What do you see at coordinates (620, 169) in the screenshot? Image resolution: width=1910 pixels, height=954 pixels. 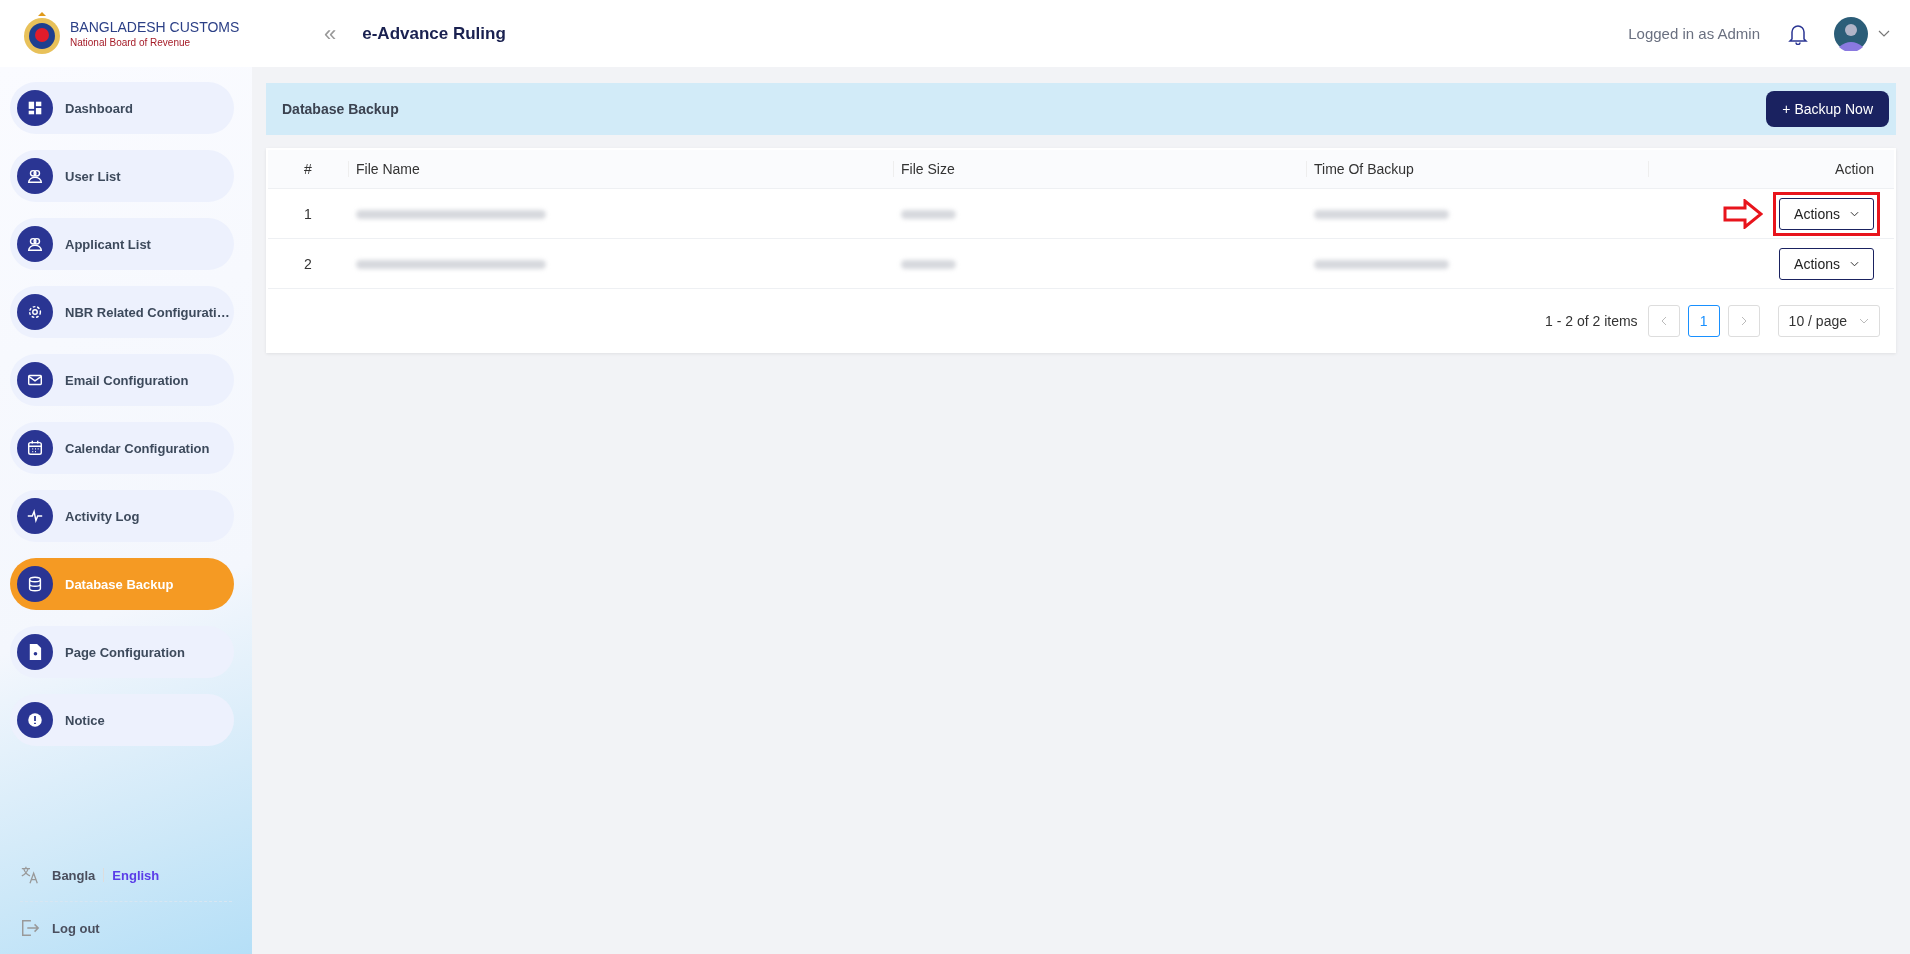 I see `column-header: File Name` at bounding box center [620, 169].